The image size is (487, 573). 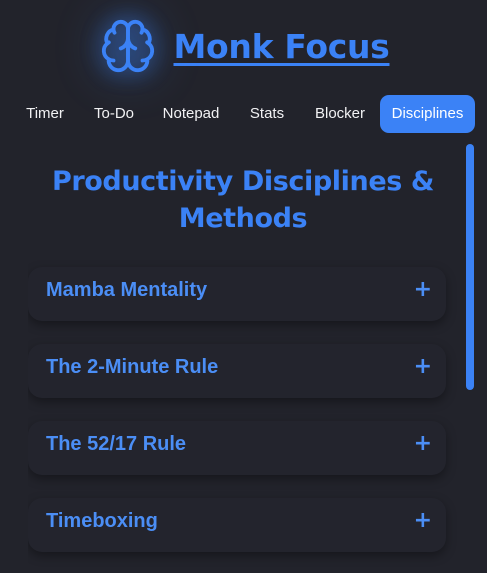 What do you see at coordinates (45, 114) in the screenshot?
I see `tab-timer: Timer` at bounding box center [45, 114].